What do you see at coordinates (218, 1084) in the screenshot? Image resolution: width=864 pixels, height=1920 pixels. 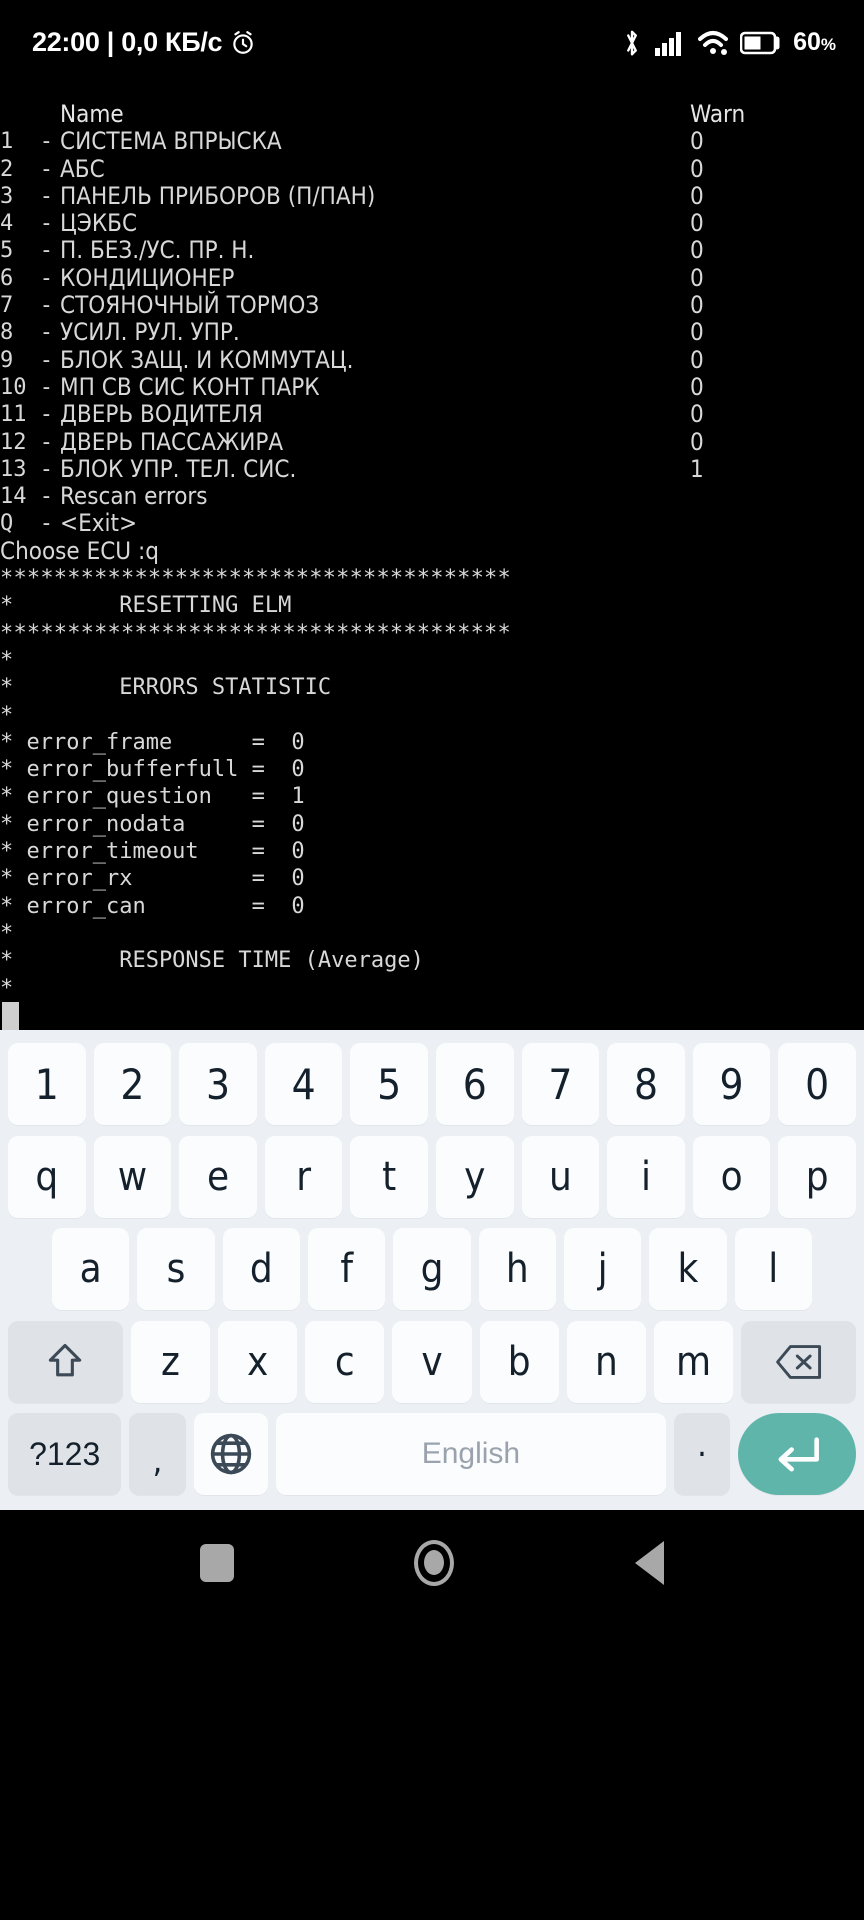 I see `key-3: 3` at bounding box center [218, 1084].